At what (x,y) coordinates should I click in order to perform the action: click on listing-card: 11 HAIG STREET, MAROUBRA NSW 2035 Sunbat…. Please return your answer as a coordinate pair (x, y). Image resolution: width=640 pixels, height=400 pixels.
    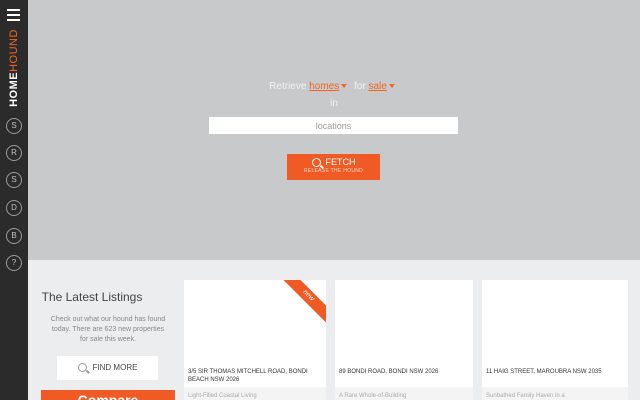
    Looking at the image, I should click on (555, 340).